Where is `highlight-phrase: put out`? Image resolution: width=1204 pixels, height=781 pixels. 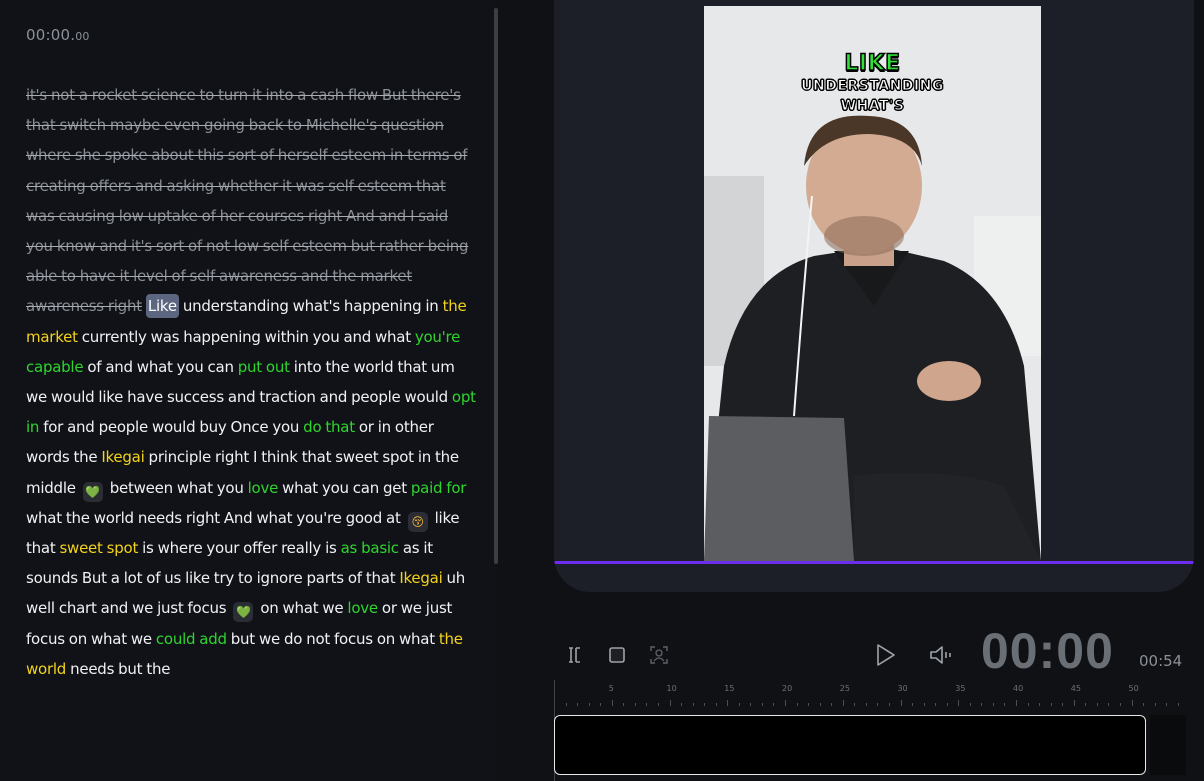 highlight-phrase: put out is located at coordinates (264, 367).